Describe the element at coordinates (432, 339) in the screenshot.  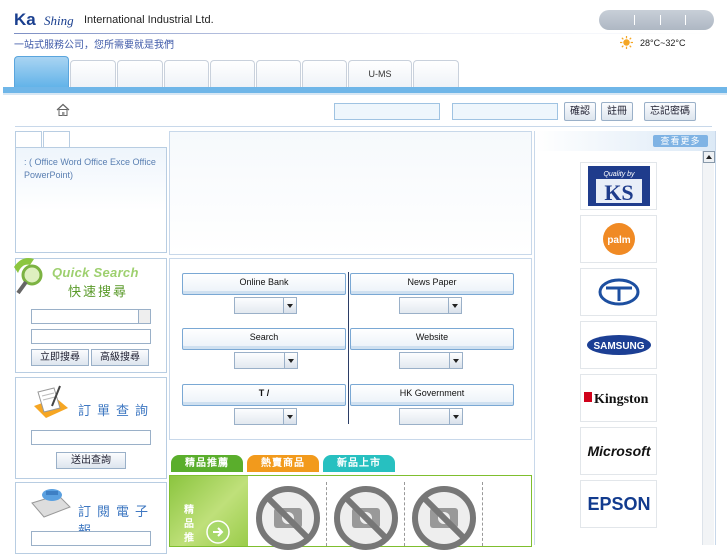
I see `website-label: Website` at that location.